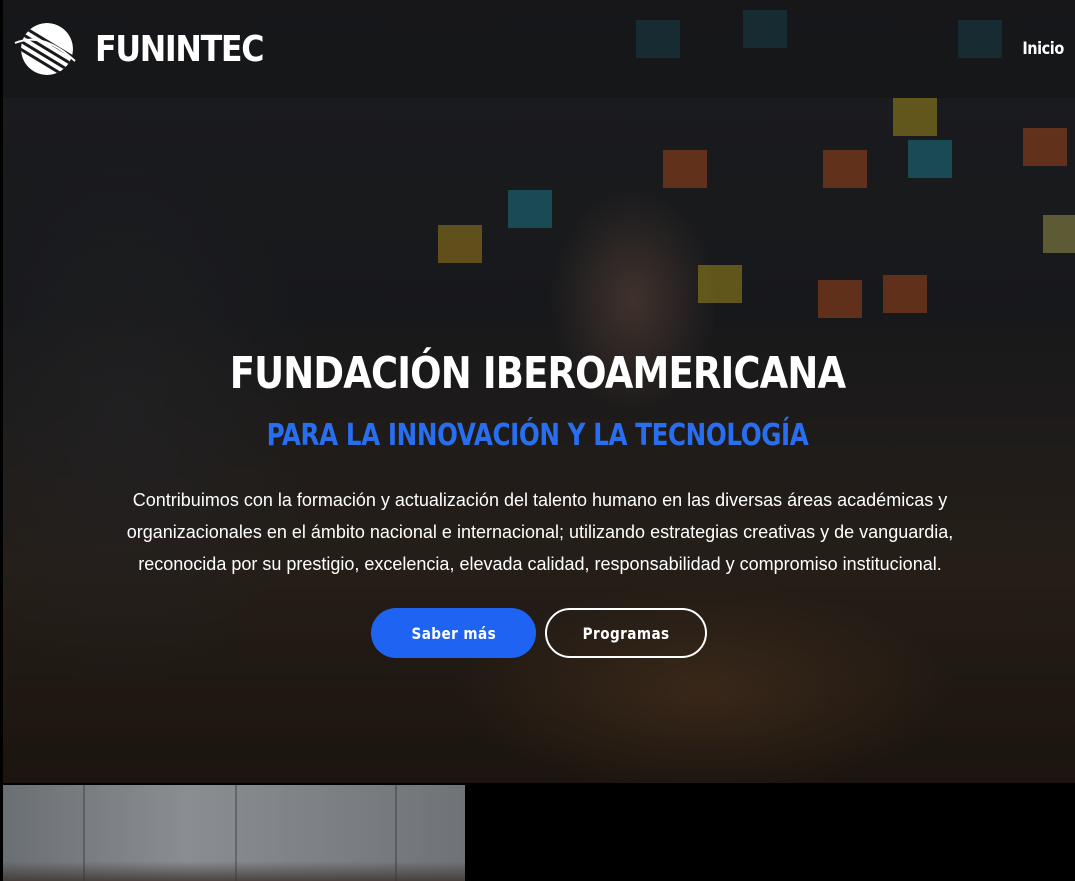 The image size is (1075, 881). Describe the element at coordinates (179, 49) in the screenshot. I see `brand-name: FUNINTEC` at that location.